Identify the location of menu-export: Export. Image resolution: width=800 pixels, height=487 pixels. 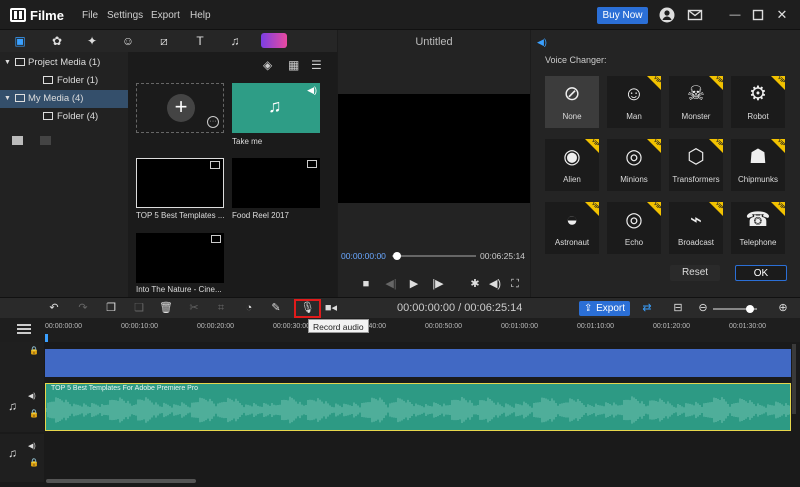
(165, 15).